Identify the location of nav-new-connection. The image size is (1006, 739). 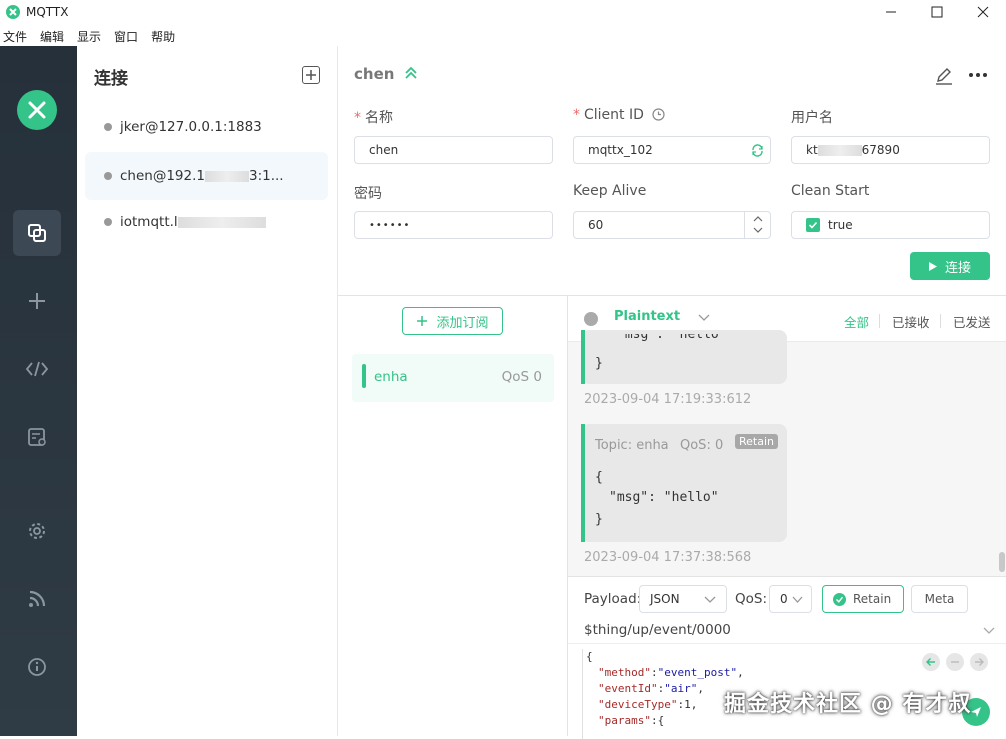
(37, 301).